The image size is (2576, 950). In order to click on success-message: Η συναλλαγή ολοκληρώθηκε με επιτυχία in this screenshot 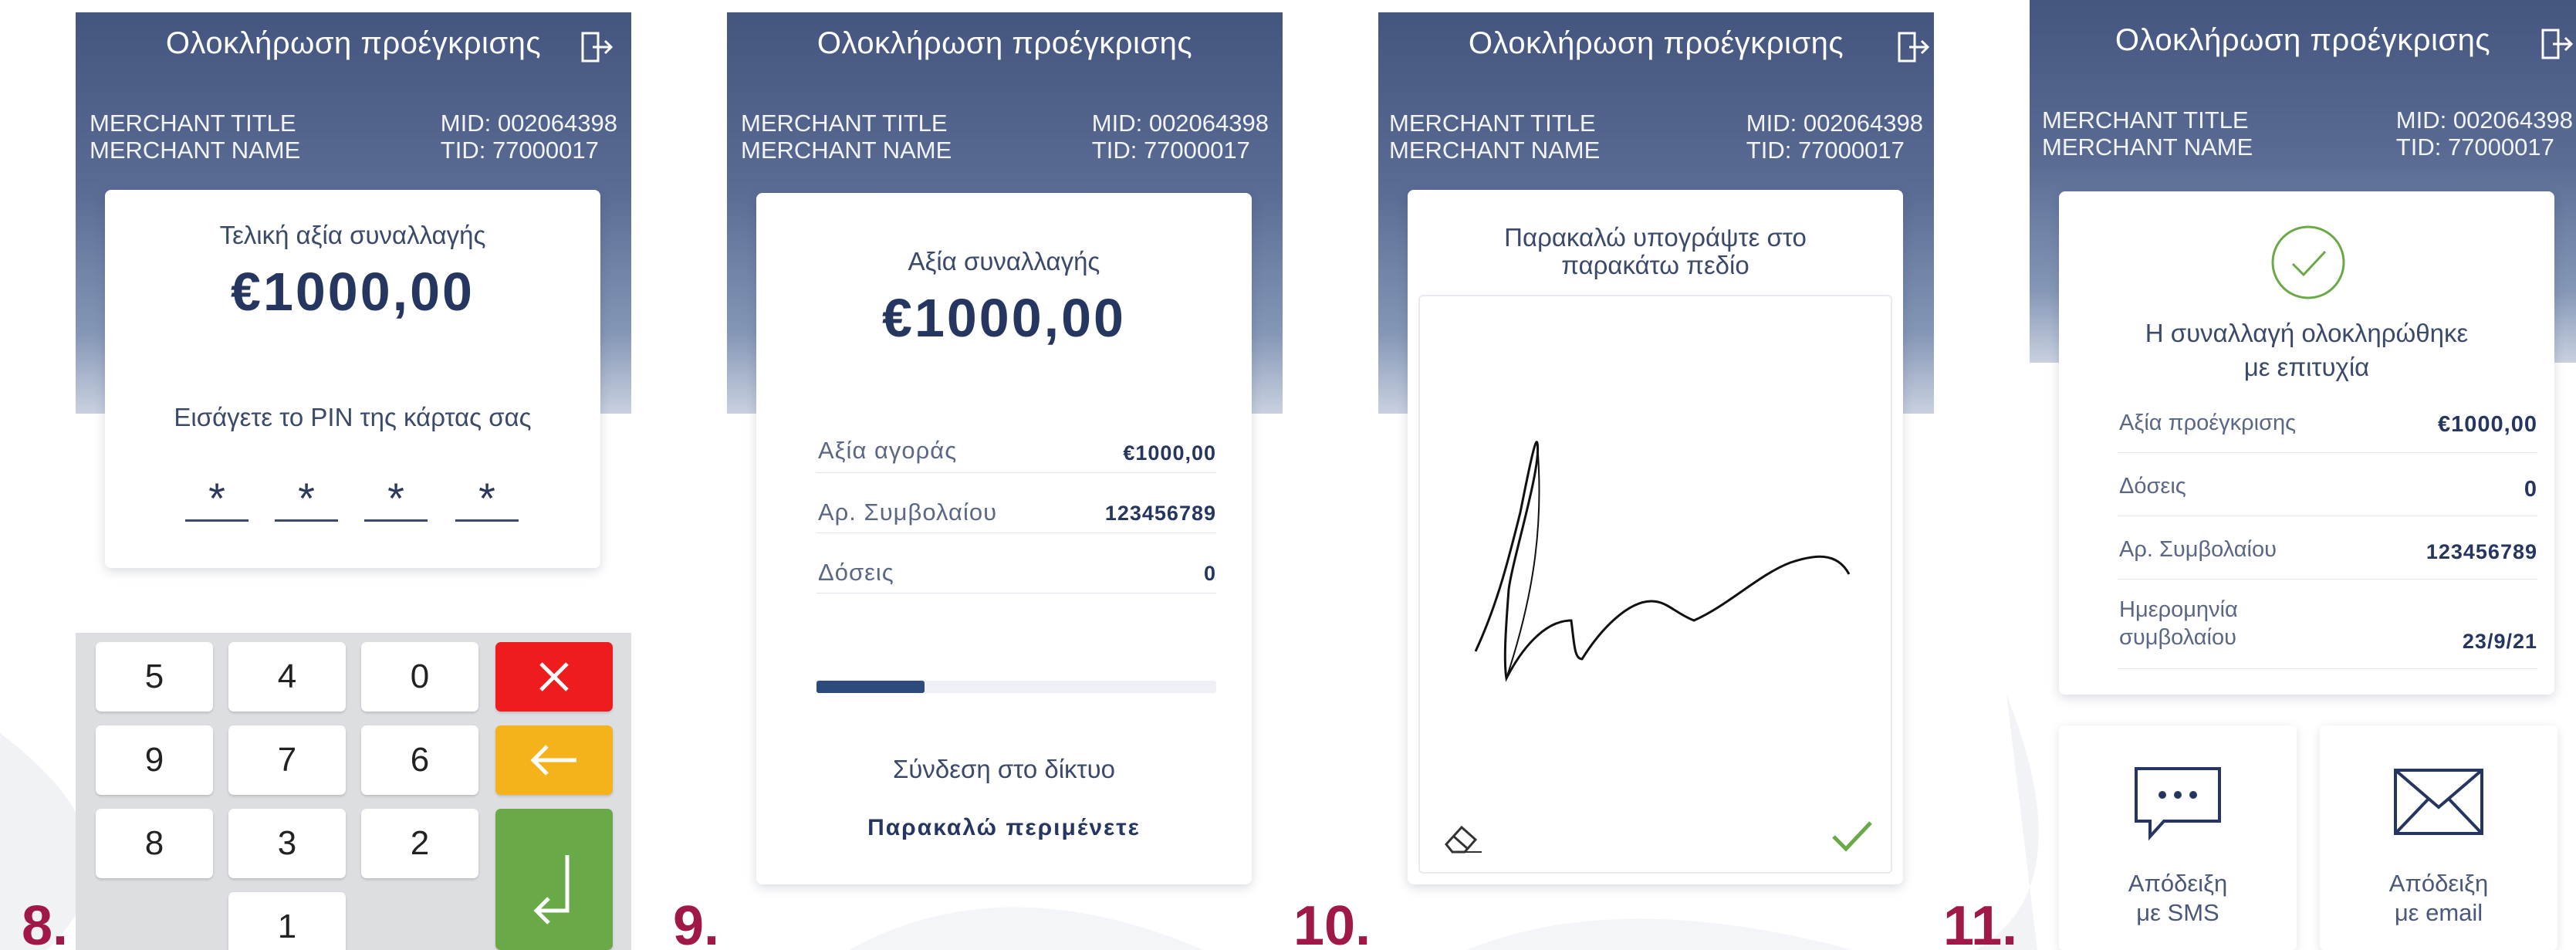, I will do `click(2307, 350)`.